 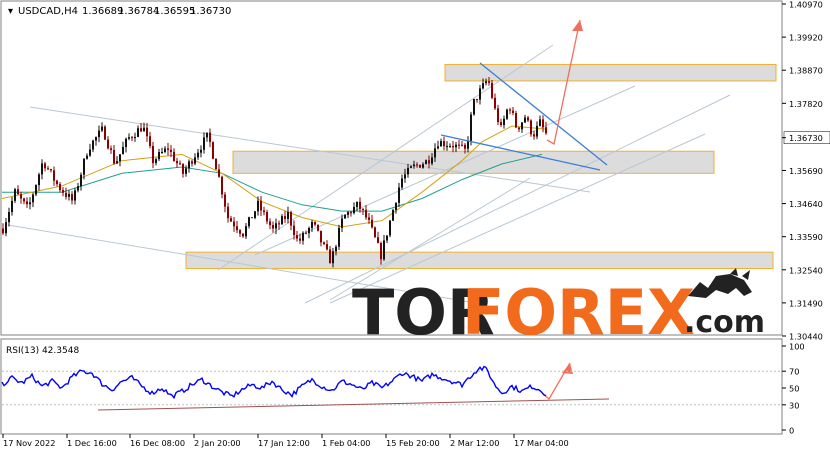 What do you see at coordinates (724, 322) in the screenshot?
I see `brand-com-text: .com` at bounding box center [724, 322].